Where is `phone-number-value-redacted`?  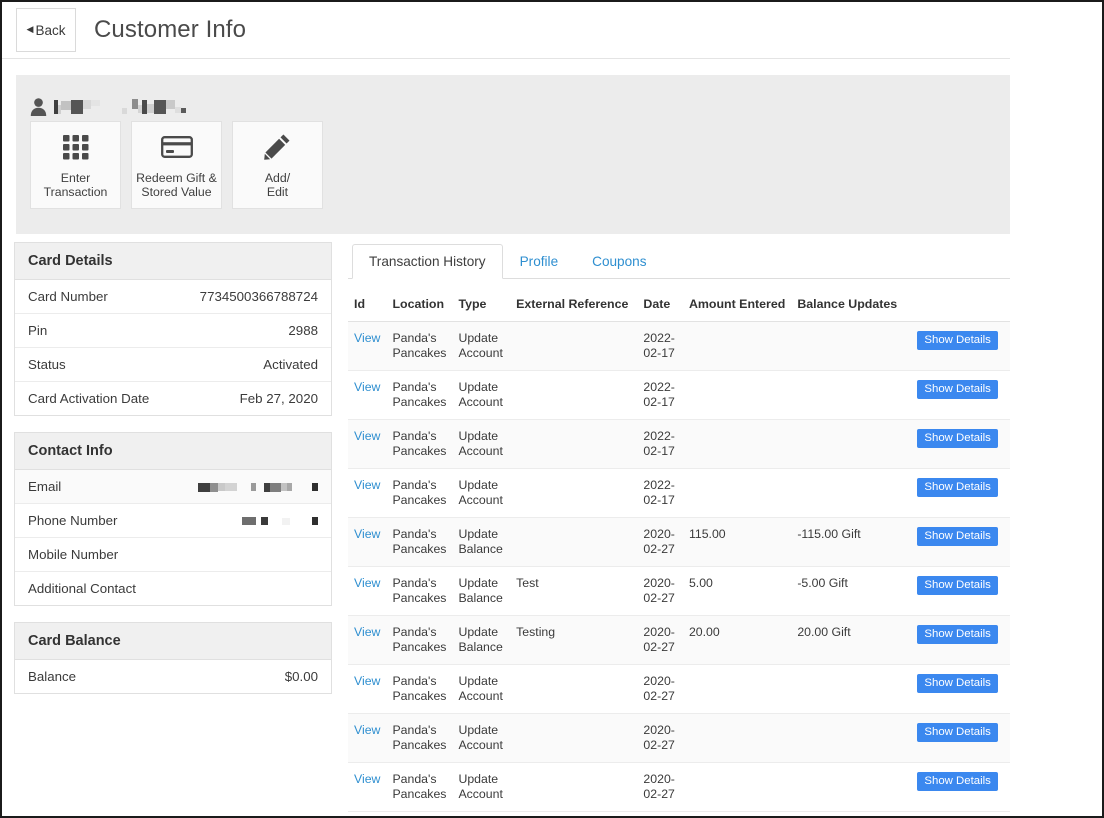 phone-number-value-redacted is located at coordinates (280, 520).